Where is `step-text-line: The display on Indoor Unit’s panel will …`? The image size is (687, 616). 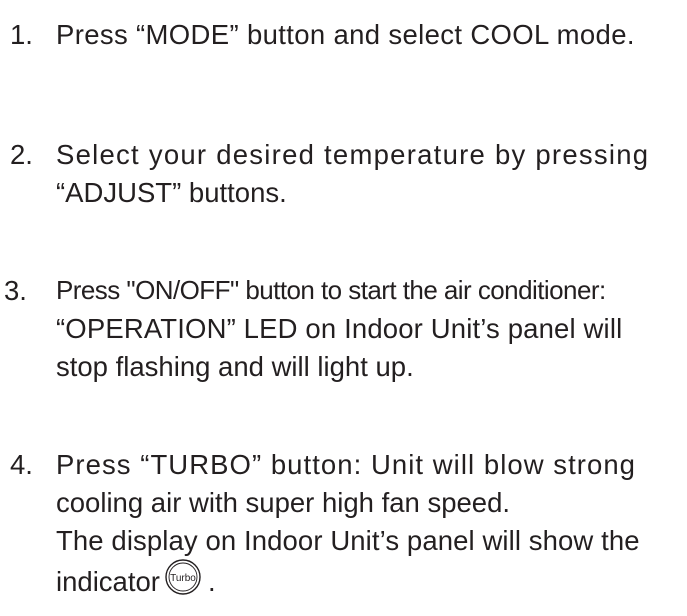
step-text-line: The display on Indoor Unit’s panel will … is located at coordinates (348, 540).